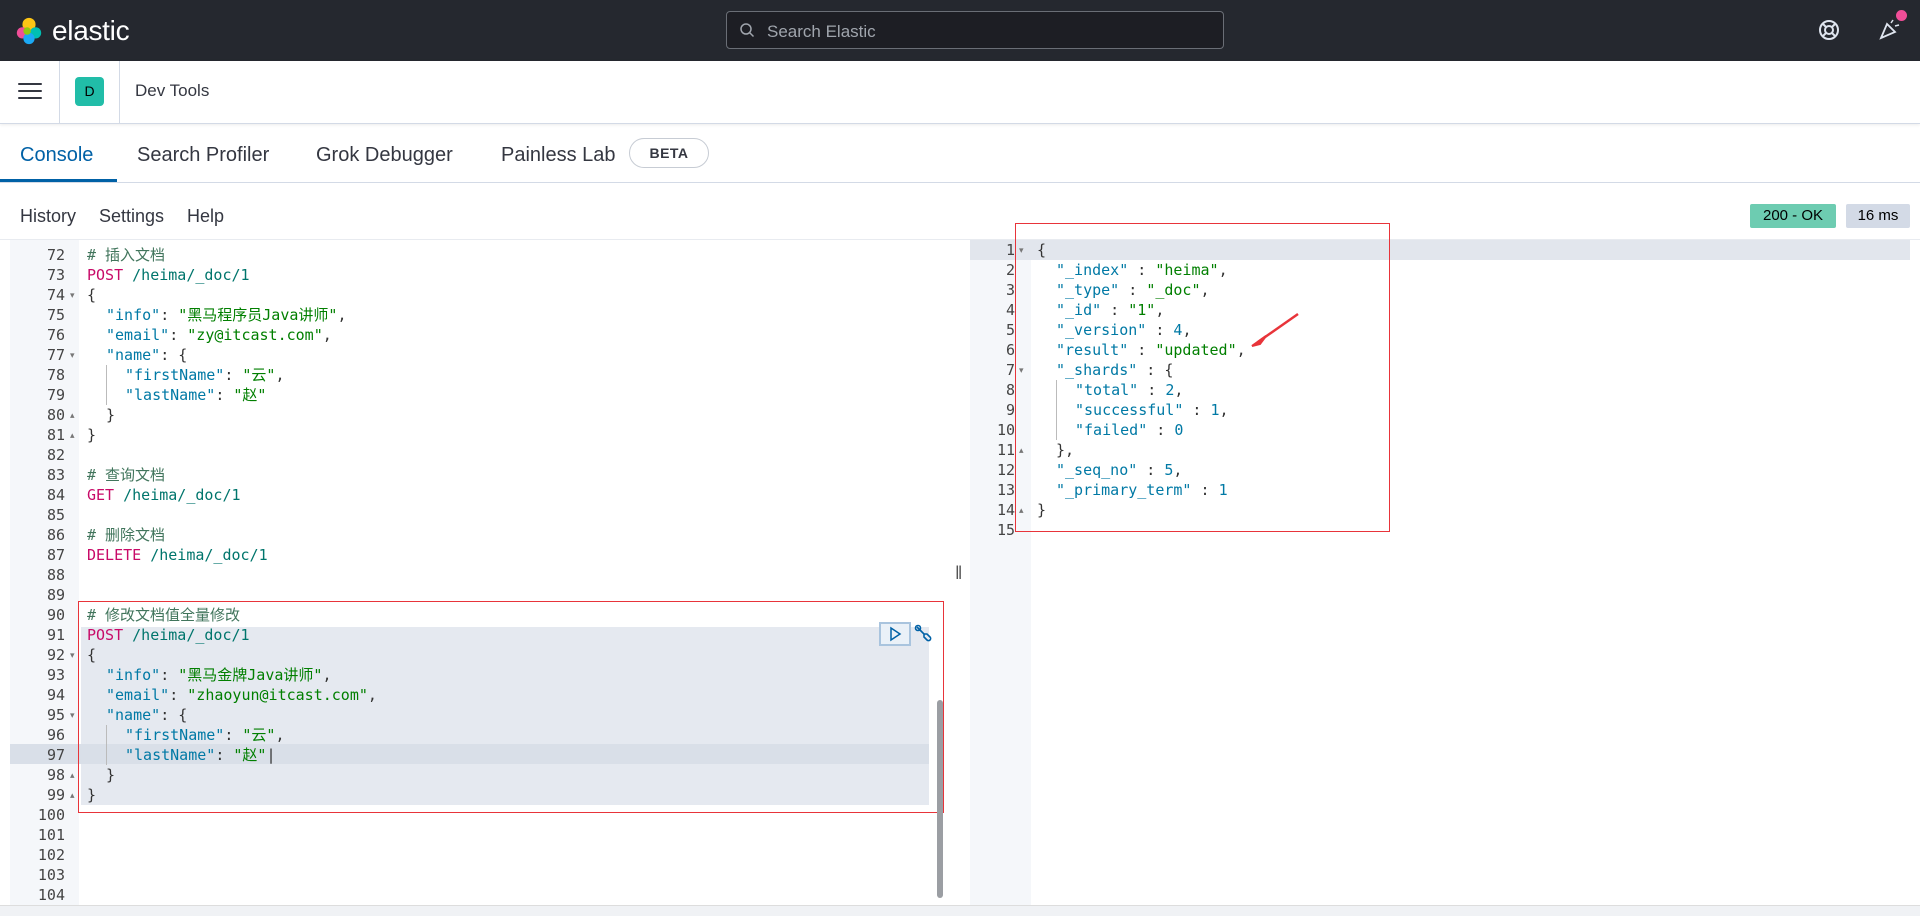  I want to click on line-number: 84, so click(55, 495).